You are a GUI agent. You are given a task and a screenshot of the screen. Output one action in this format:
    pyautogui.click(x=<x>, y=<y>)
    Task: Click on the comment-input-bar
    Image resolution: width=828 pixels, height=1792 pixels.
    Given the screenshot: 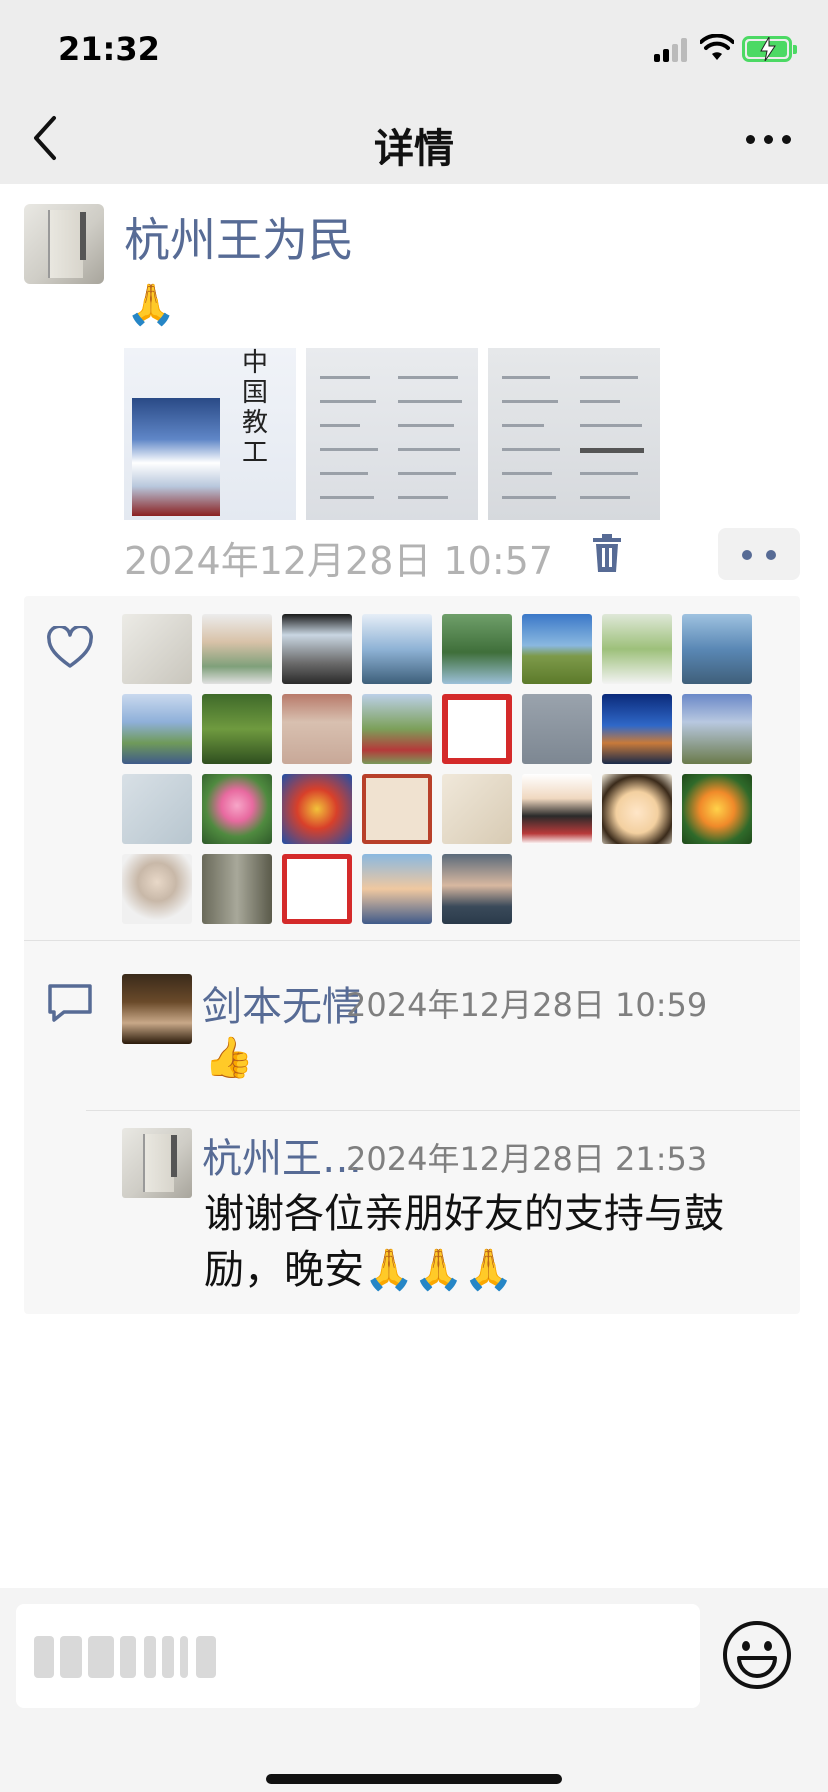 What is the action you would take?
    pyautogui.click(x=414, y=1690)
    